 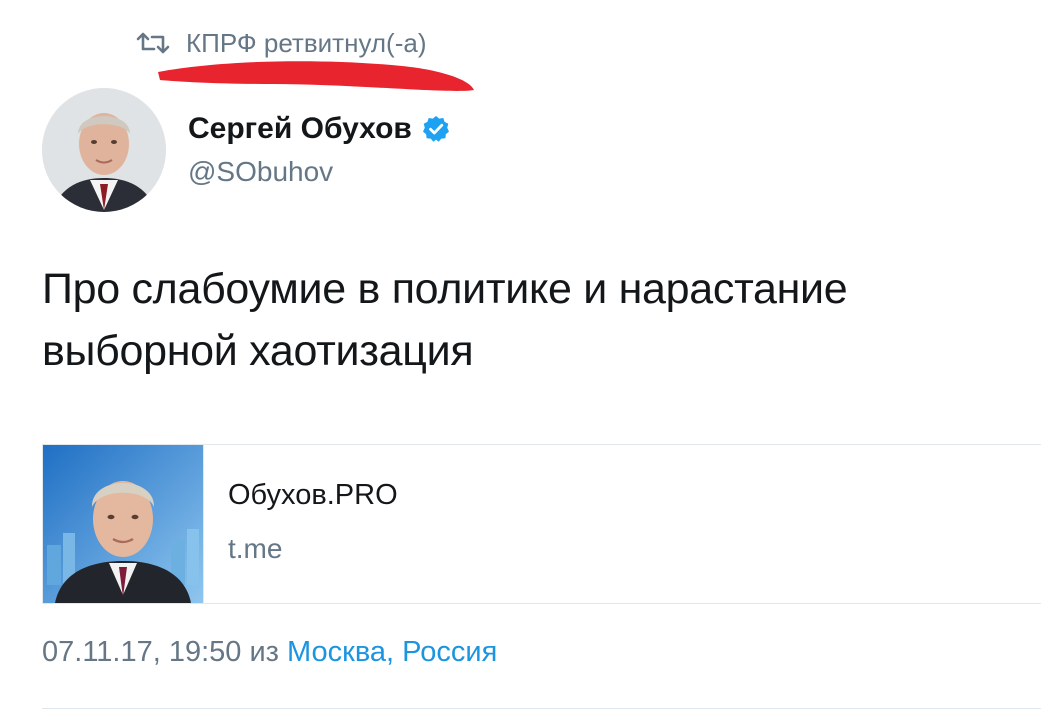 I want to click on verified-badge-icon, so click(x=436, y=129).